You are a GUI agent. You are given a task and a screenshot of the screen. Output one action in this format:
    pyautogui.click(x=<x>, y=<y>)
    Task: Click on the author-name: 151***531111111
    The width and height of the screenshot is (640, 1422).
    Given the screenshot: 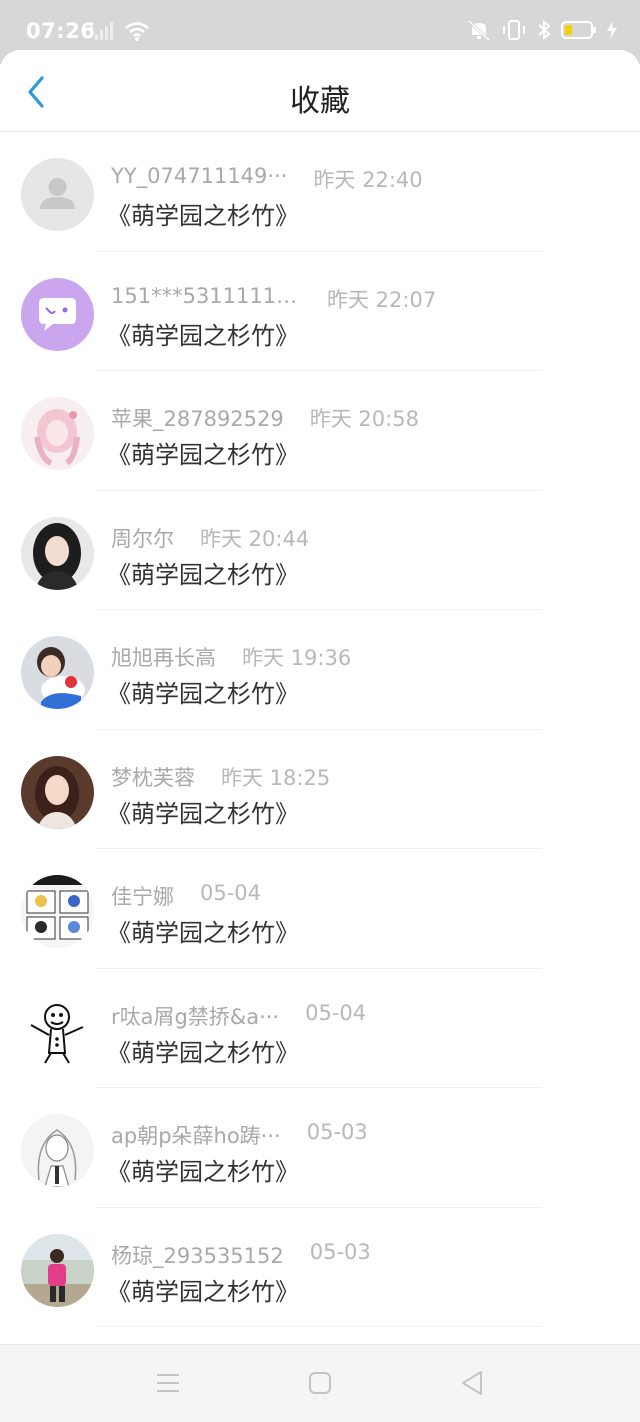 What is the action you would take?
    pyautogui.click(x=206, y=295)
    